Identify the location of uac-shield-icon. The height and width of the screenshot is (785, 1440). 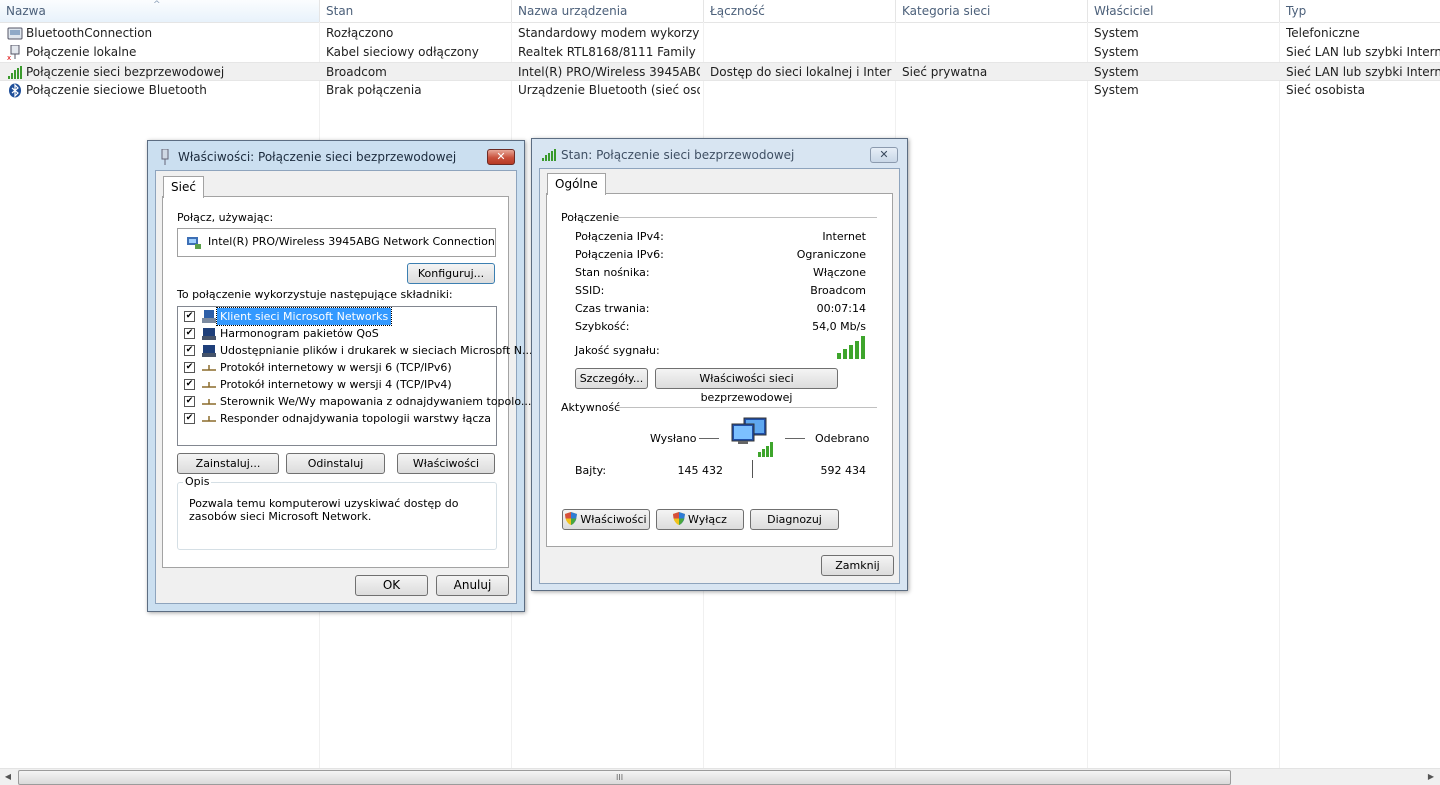
(571, 518).